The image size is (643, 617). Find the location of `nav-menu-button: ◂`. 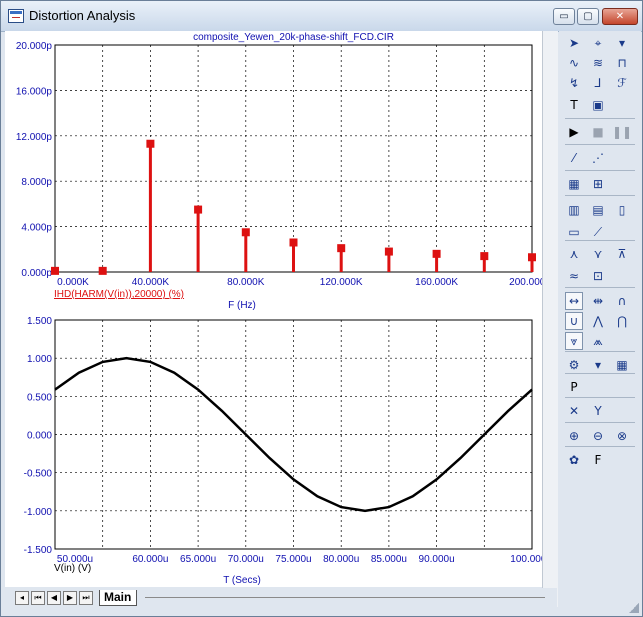

nav-menu-button: ◂ is located at coordinates (22, 598).